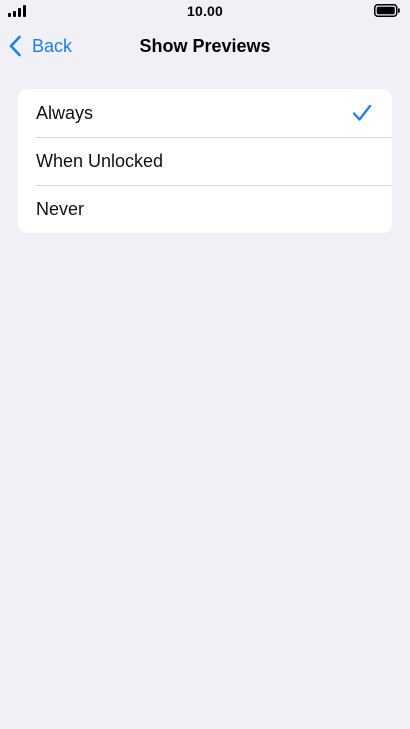 Image resolution: width=410 pixels, height=729 pixels. I want to click on page-title: Show Previews, so click(205, 46).